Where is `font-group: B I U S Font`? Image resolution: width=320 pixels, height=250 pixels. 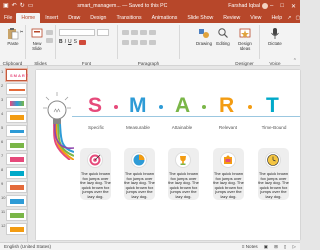
font-group: B I U S Font is located at coordinates (87, 45).